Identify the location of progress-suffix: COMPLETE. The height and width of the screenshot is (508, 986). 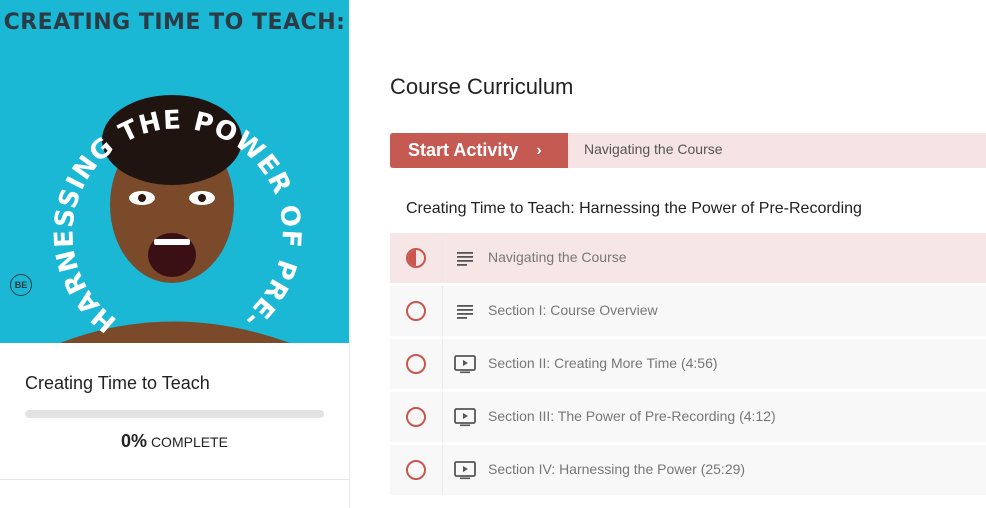
(189, 442).